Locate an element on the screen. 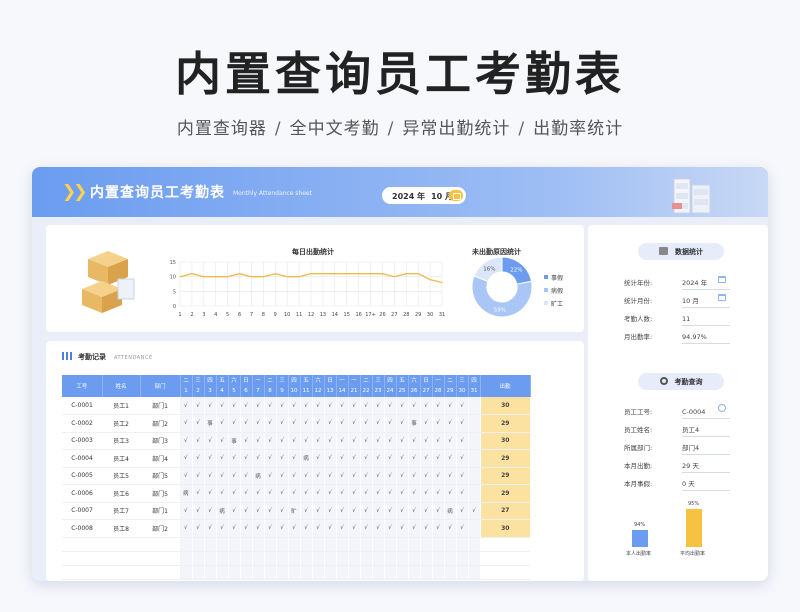  weekday-label: 五 is located at coordinates (222, 381).